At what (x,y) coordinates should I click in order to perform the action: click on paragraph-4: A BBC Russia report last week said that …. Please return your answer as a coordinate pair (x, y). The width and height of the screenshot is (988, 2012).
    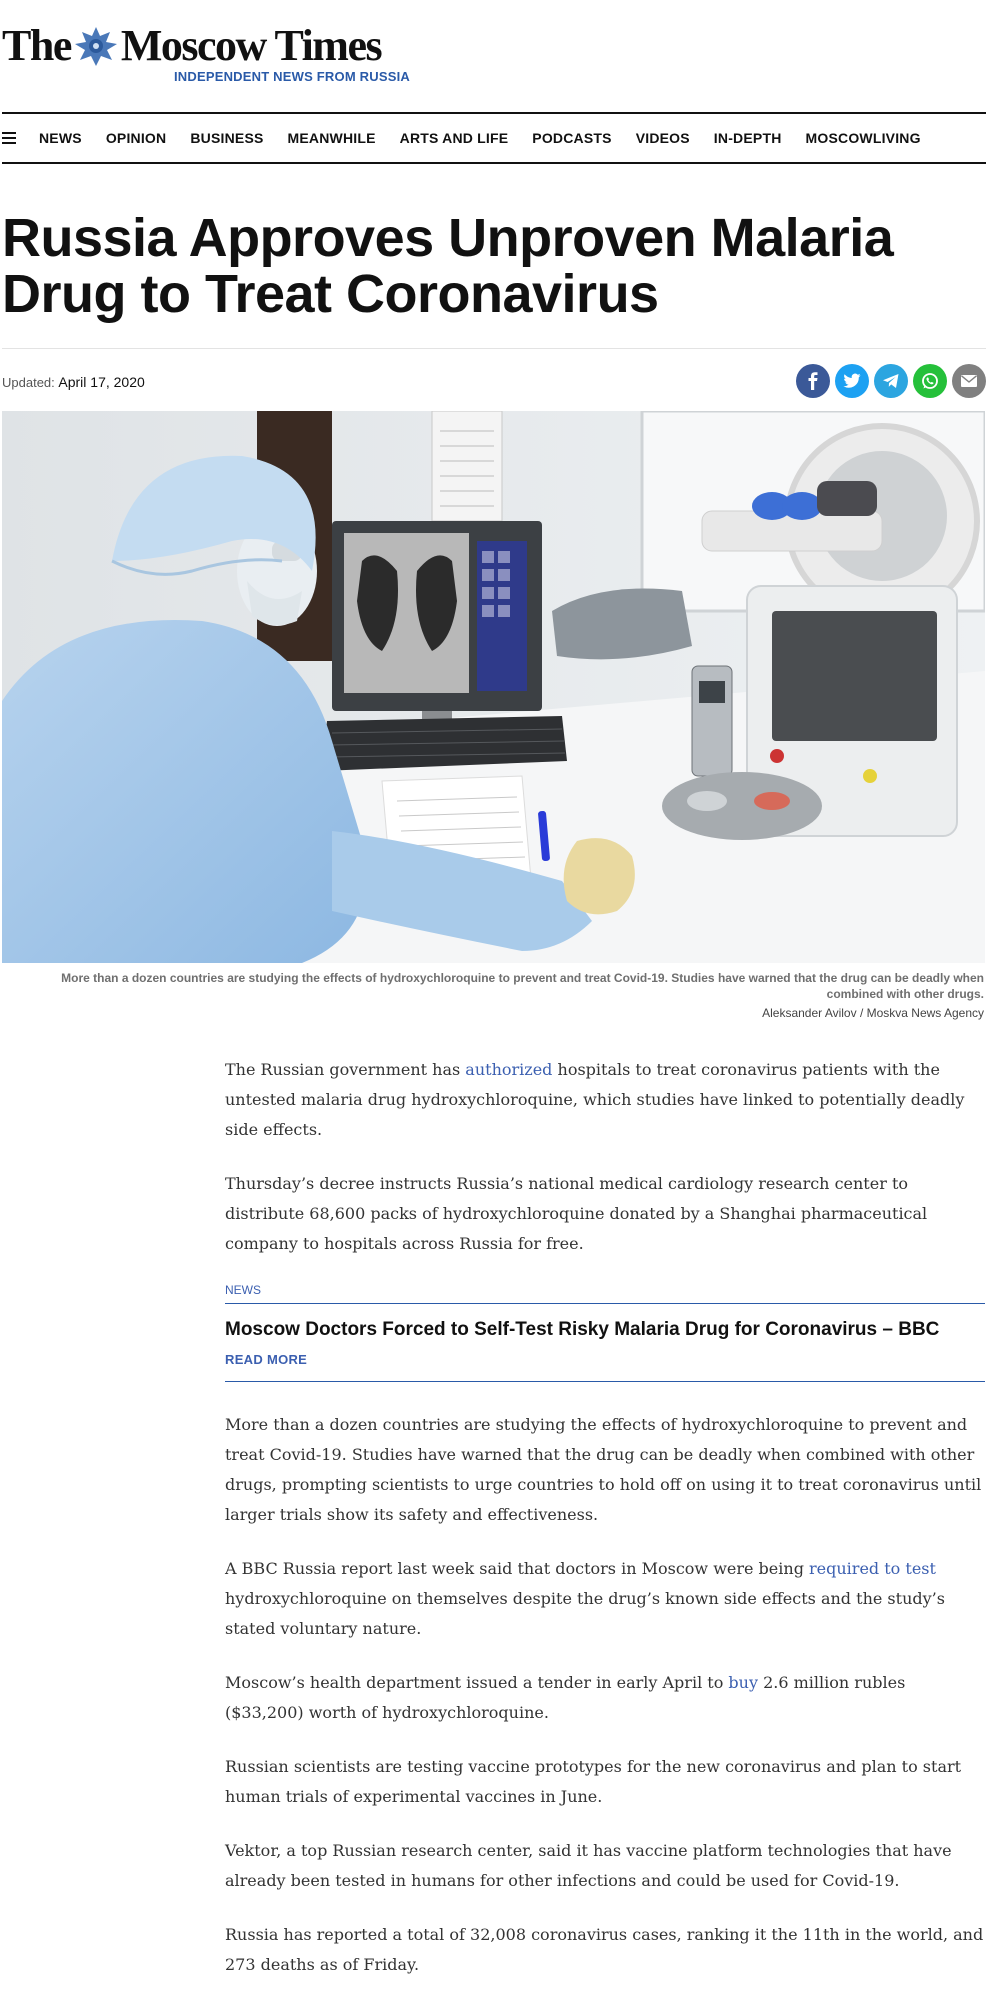
    Looking at the image, I should click on (605, 1599).